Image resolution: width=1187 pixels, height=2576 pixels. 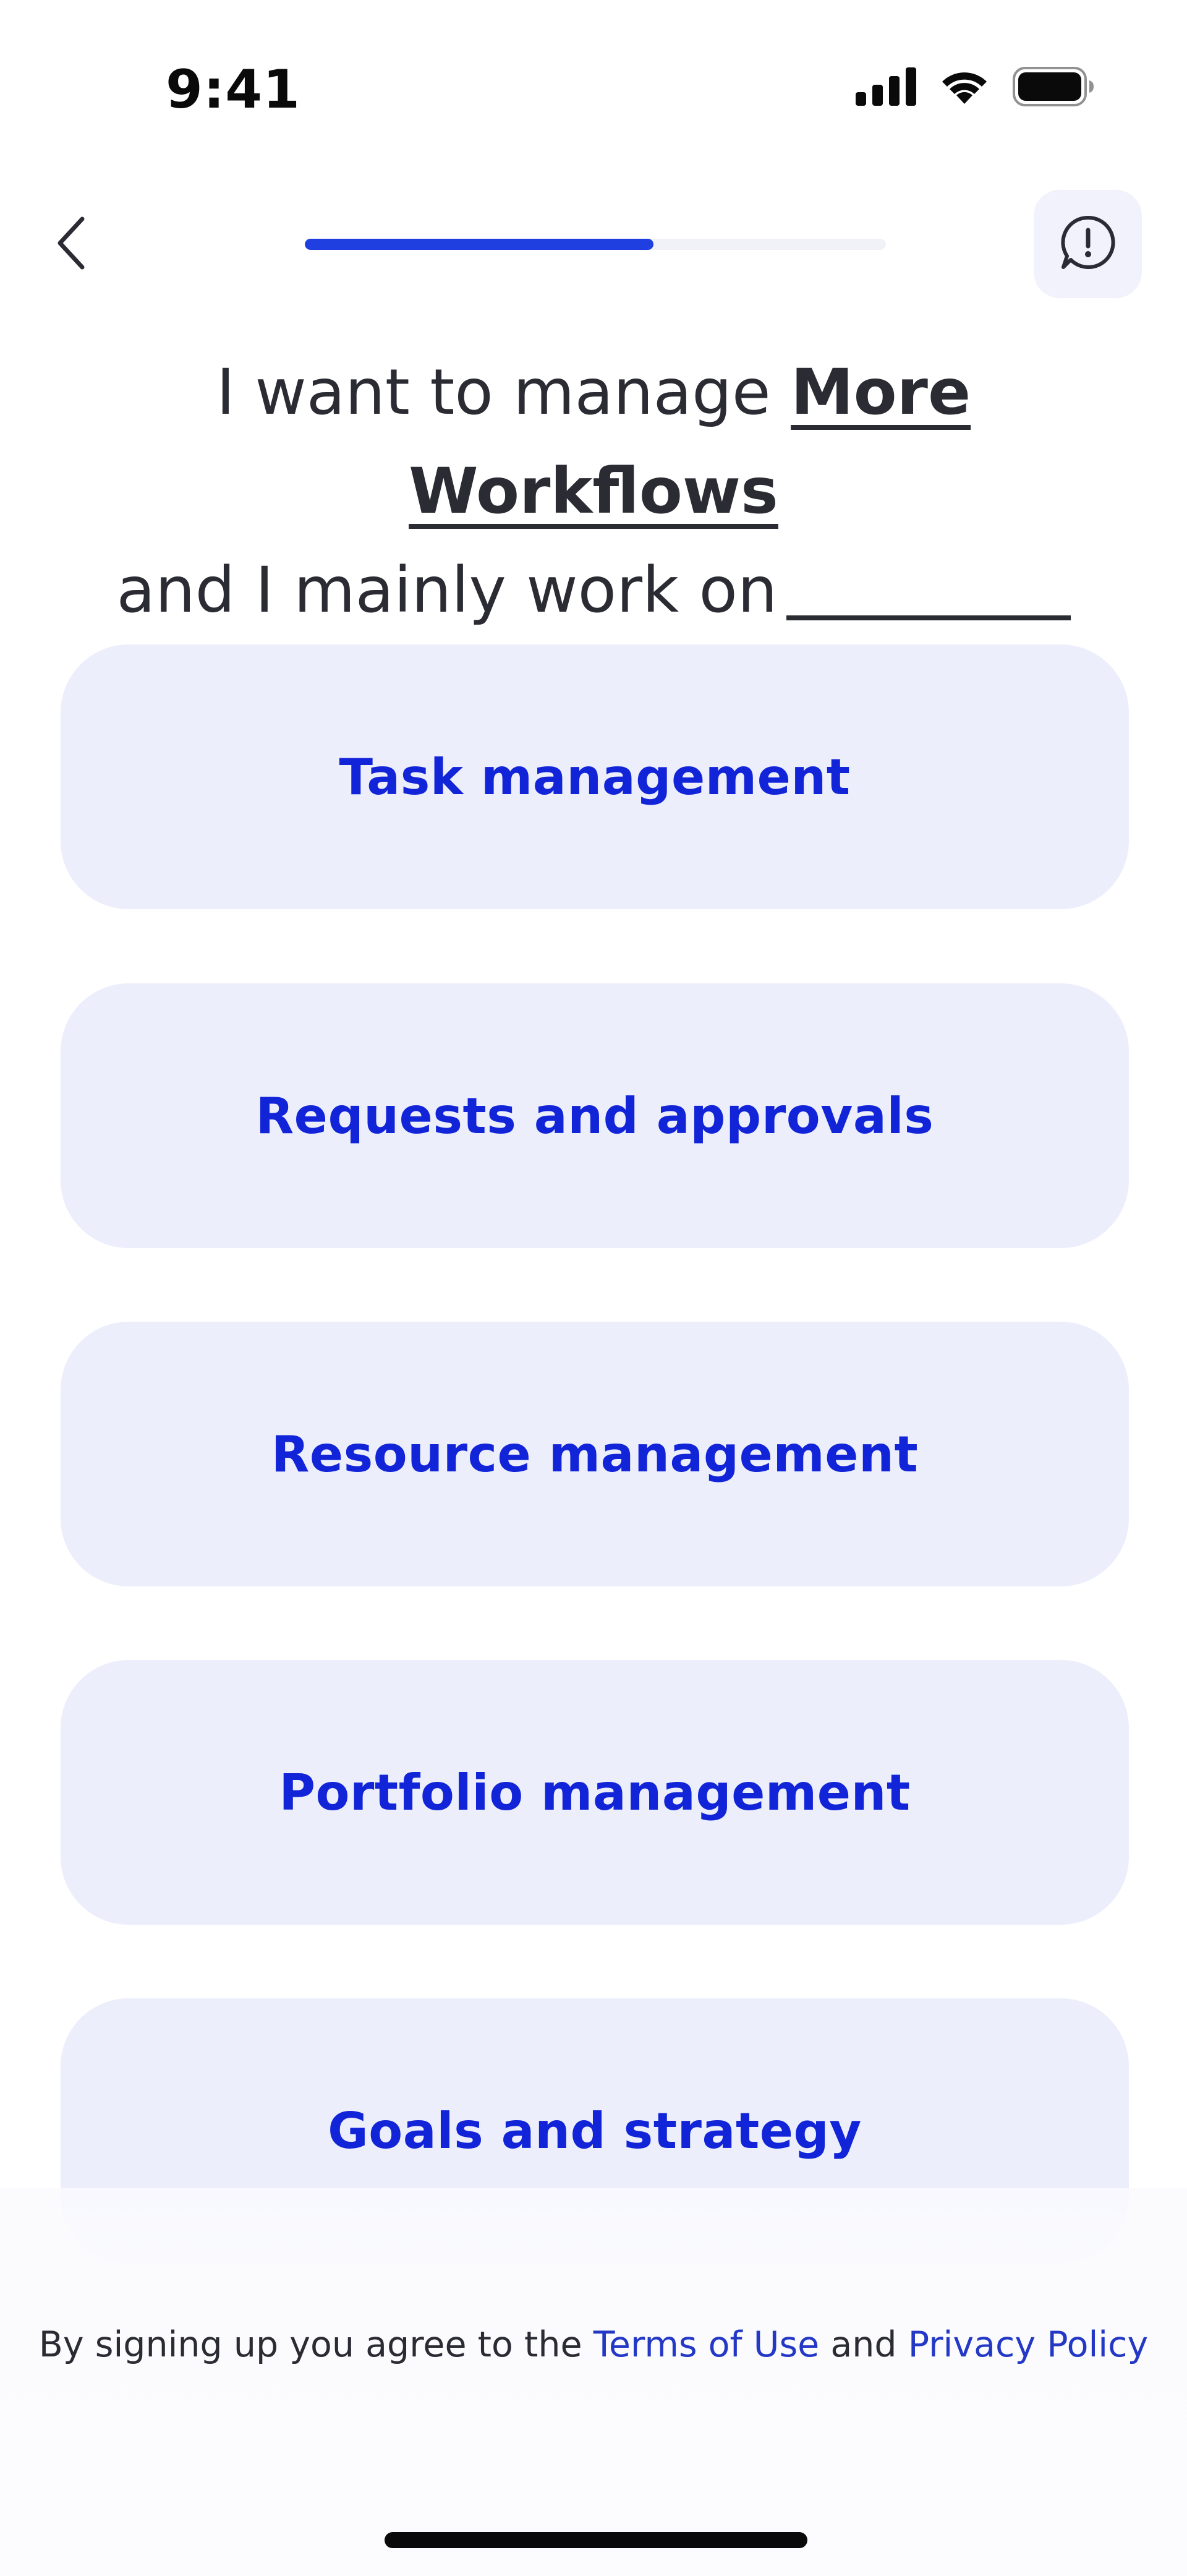 What do you see at coordinates (233, 90) in the screenshot?
I see `status-time: 9:41` at bounding box center [233, 90].